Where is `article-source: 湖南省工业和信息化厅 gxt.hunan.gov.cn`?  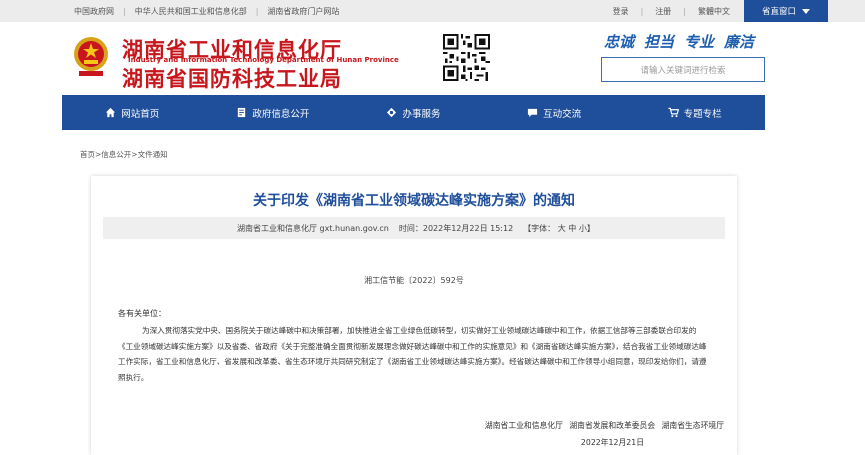
article-source: 湖南省工业和信息化厅 gxt.hunan.gov.cn is located at coordinates (313, 228).